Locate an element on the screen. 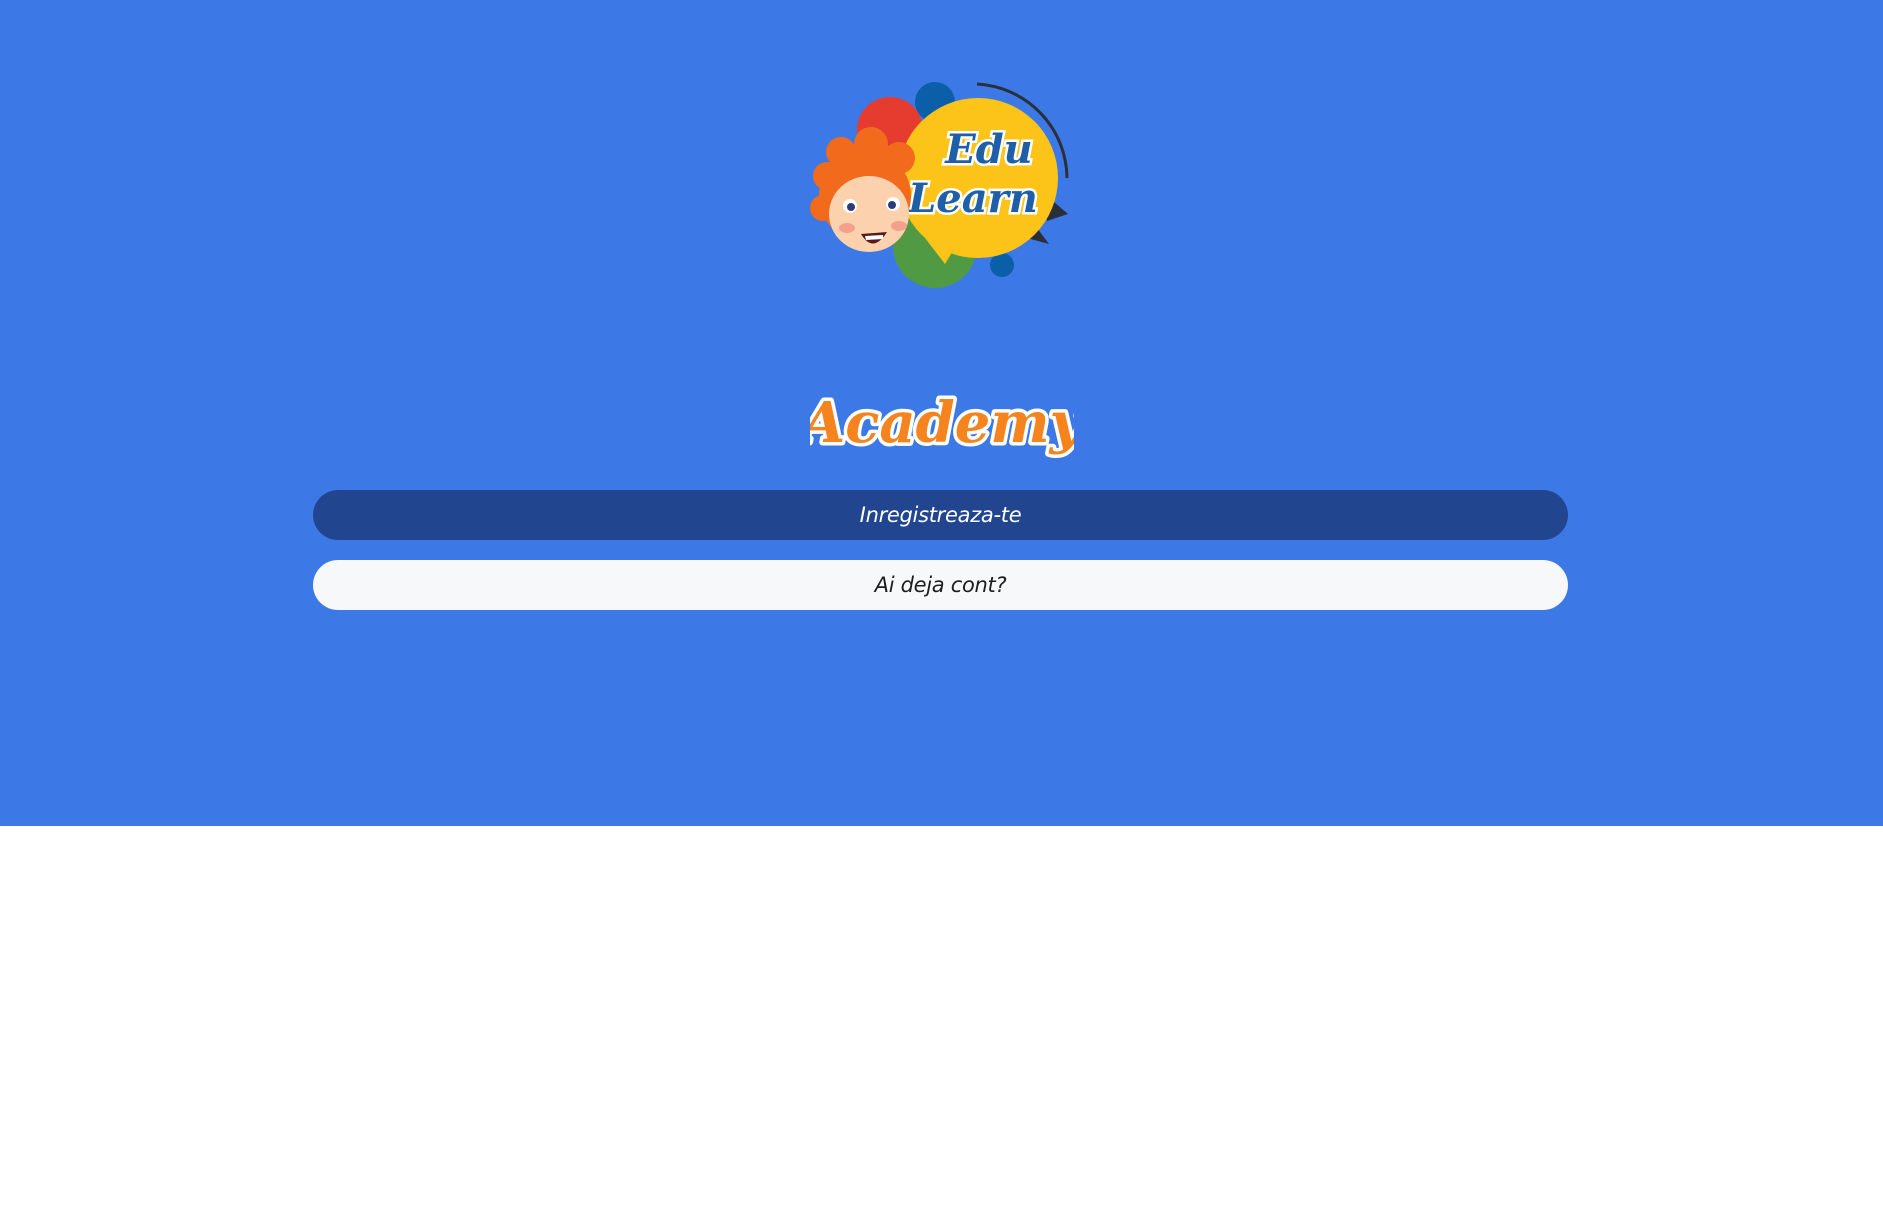  logo-text-learn: Learn is located at coordinates (972, 198).